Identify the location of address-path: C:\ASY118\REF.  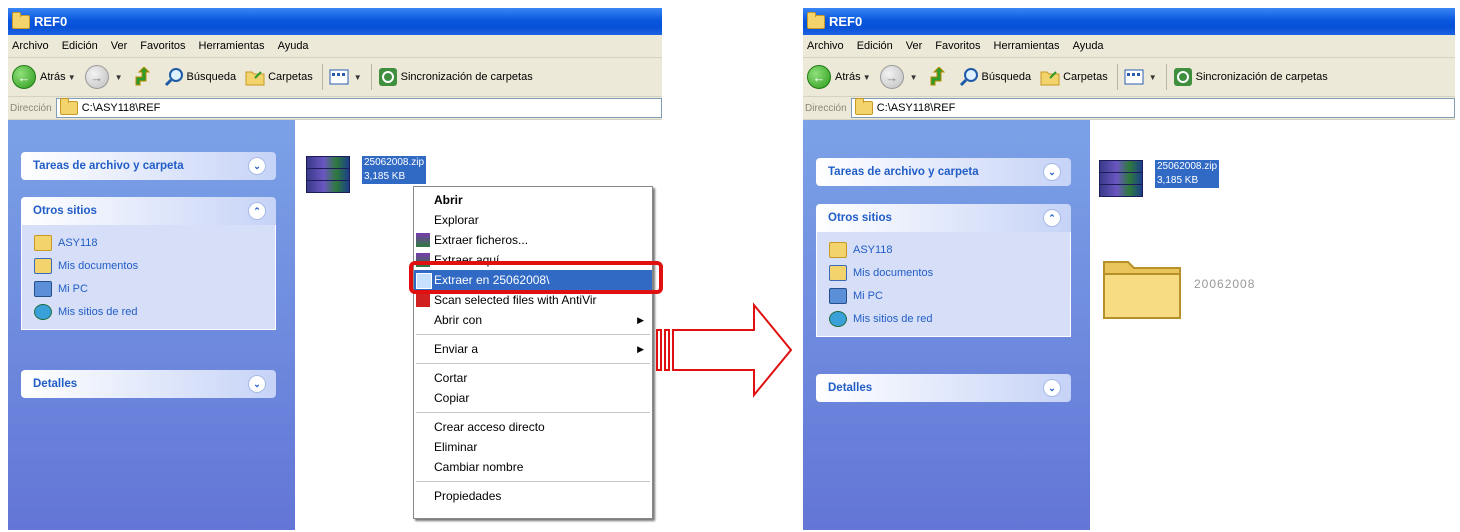
(916, 108).